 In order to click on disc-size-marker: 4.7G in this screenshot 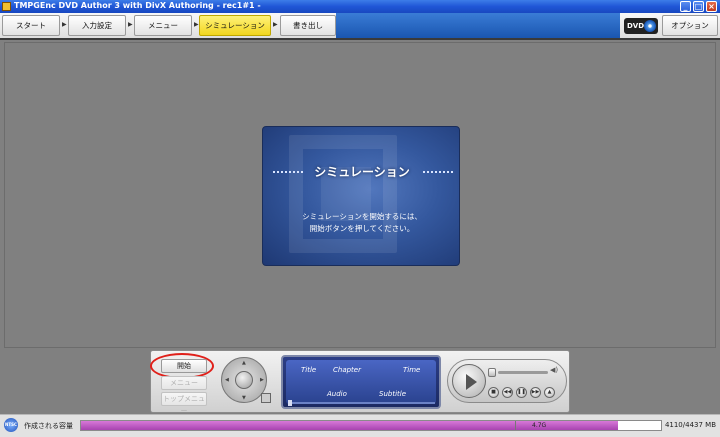, I will do `click(530, 425)`.